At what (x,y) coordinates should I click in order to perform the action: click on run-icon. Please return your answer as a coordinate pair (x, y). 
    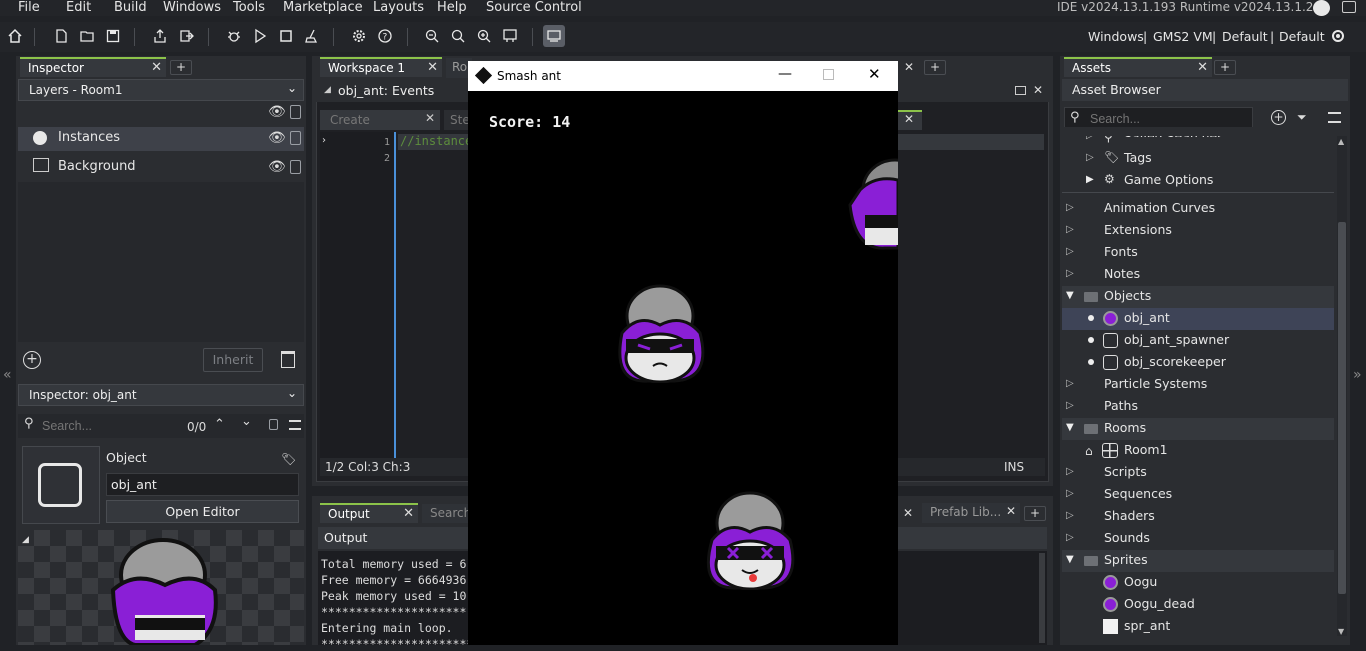
    Looking at the image, I should click on (260, 36).